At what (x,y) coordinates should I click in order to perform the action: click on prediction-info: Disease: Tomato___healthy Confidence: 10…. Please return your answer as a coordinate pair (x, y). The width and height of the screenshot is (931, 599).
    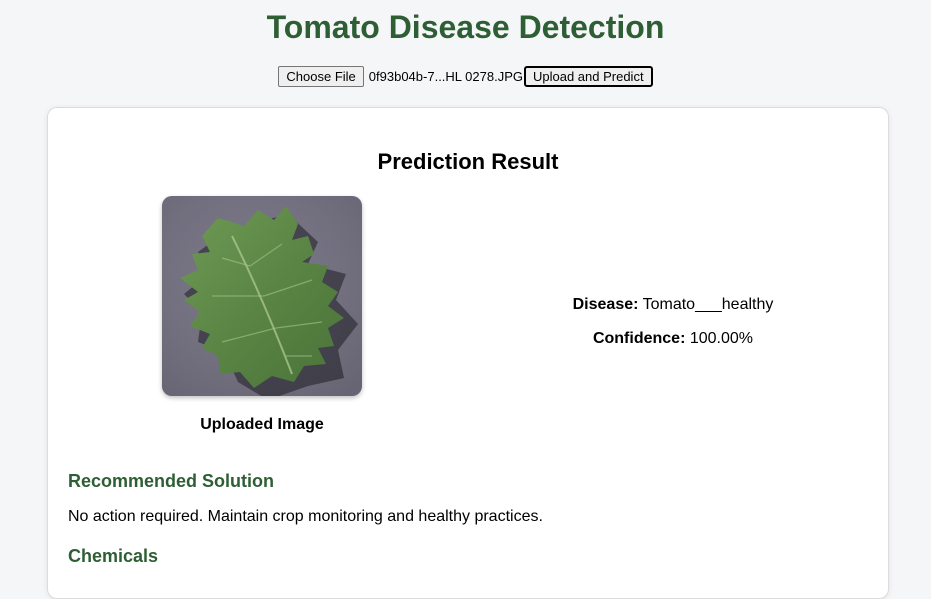
    Looking at the image, I should click on (673, 330).